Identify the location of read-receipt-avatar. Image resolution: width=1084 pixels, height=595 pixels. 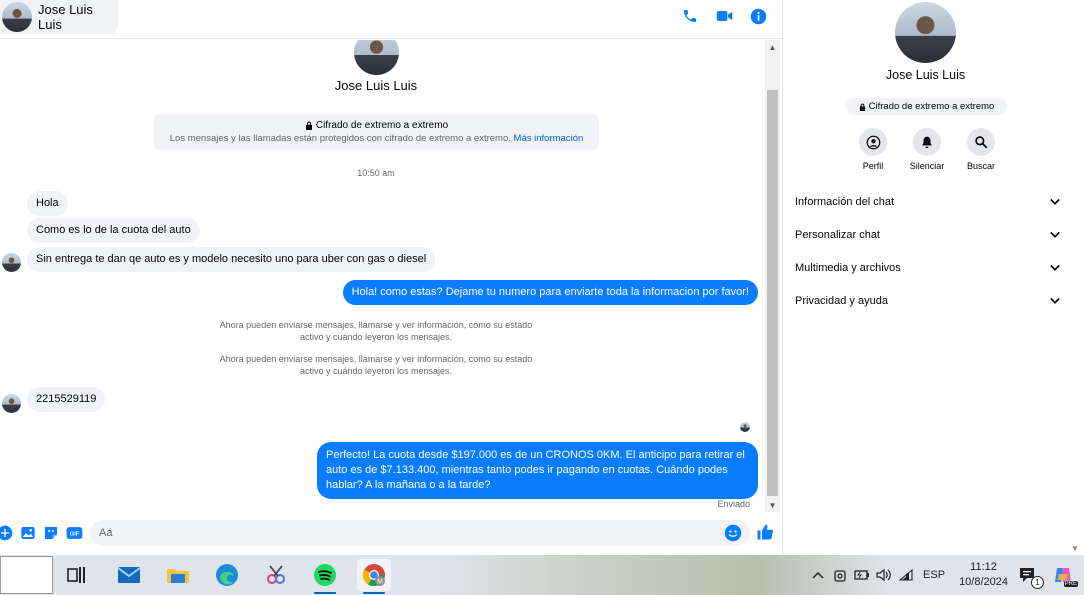
(745, 427).